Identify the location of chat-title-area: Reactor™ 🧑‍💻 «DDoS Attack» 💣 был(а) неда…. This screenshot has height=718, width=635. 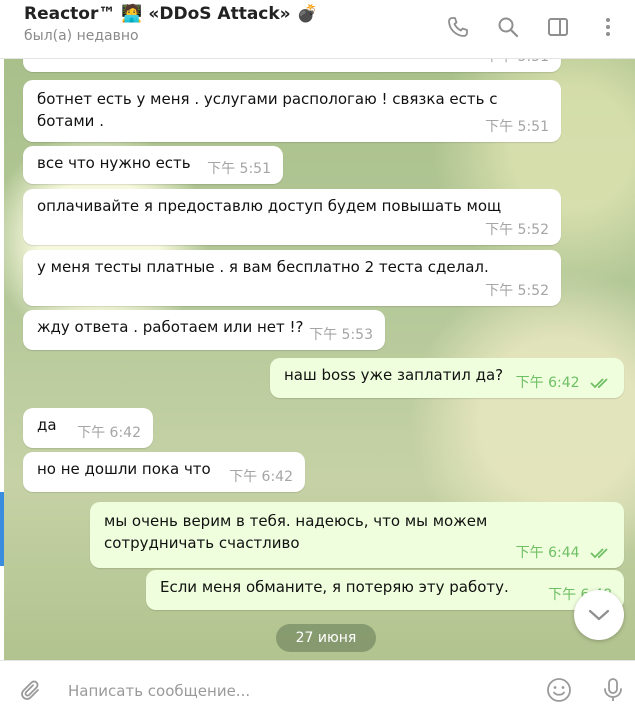
(171, 24).